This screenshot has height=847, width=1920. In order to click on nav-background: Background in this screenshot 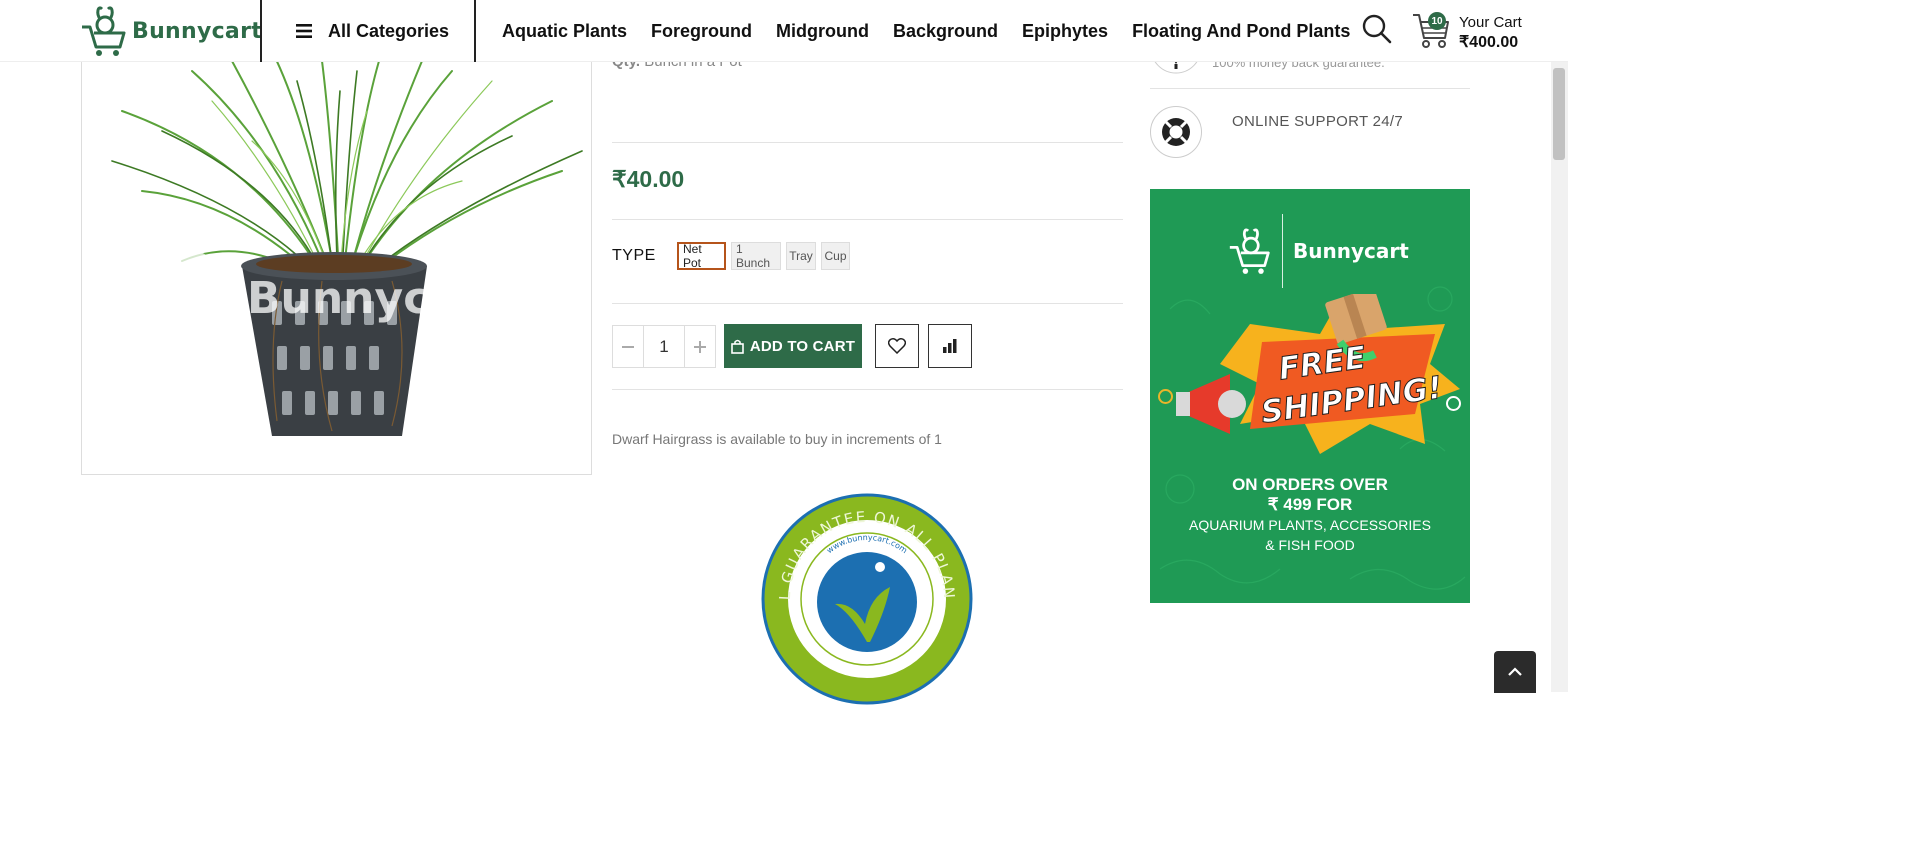, I will do `click(945, 31)`.